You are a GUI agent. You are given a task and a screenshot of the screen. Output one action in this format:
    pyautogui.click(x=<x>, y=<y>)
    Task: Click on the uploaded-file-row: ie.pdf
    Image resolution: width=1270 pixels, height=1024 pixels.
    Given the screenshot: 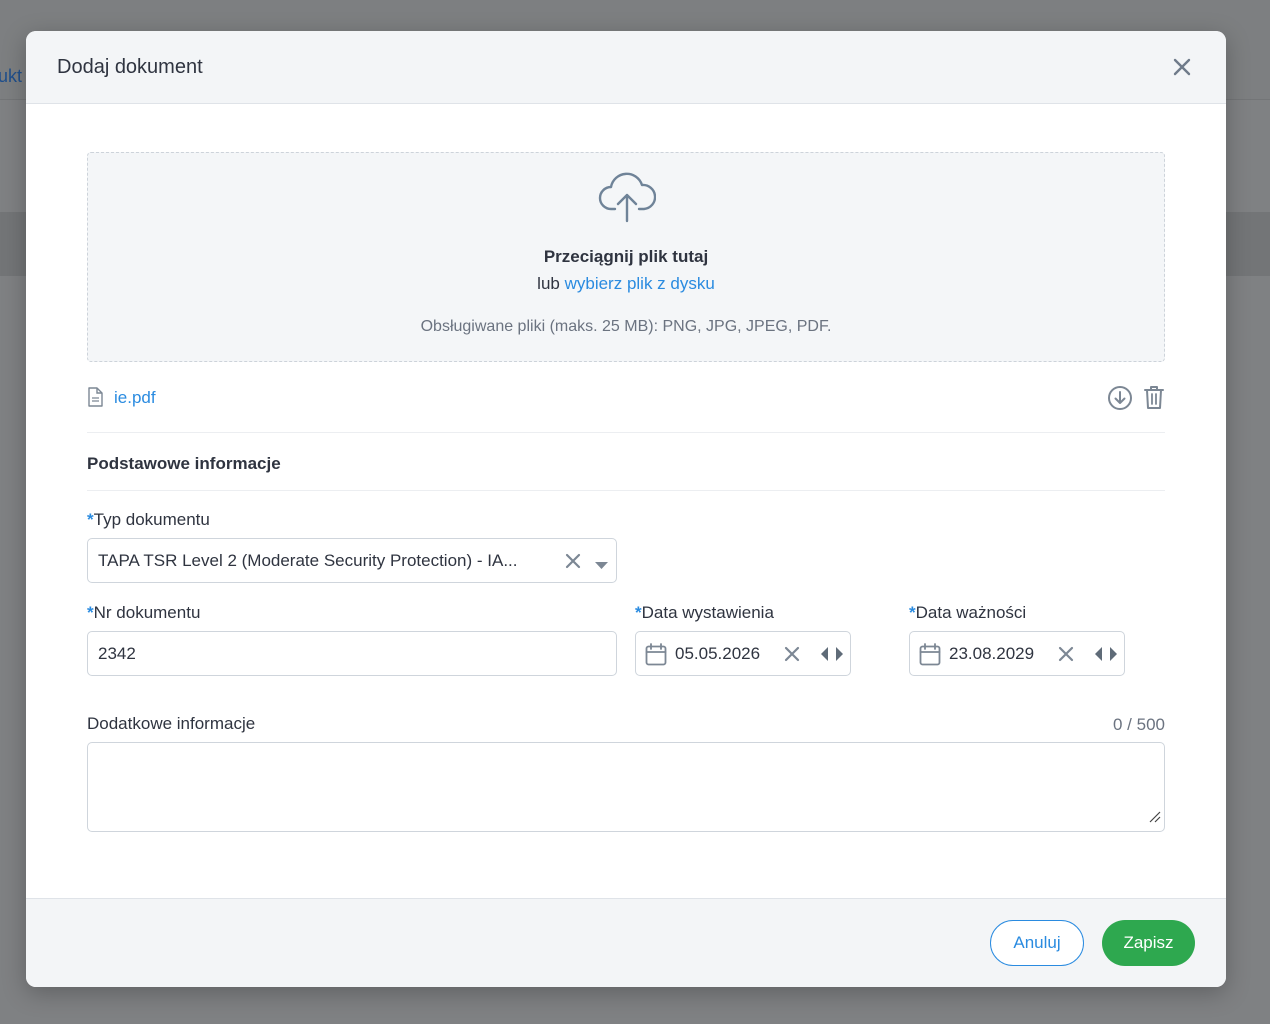 What is the action you would take?
    pyautogui.click(x=626, y=404)
    